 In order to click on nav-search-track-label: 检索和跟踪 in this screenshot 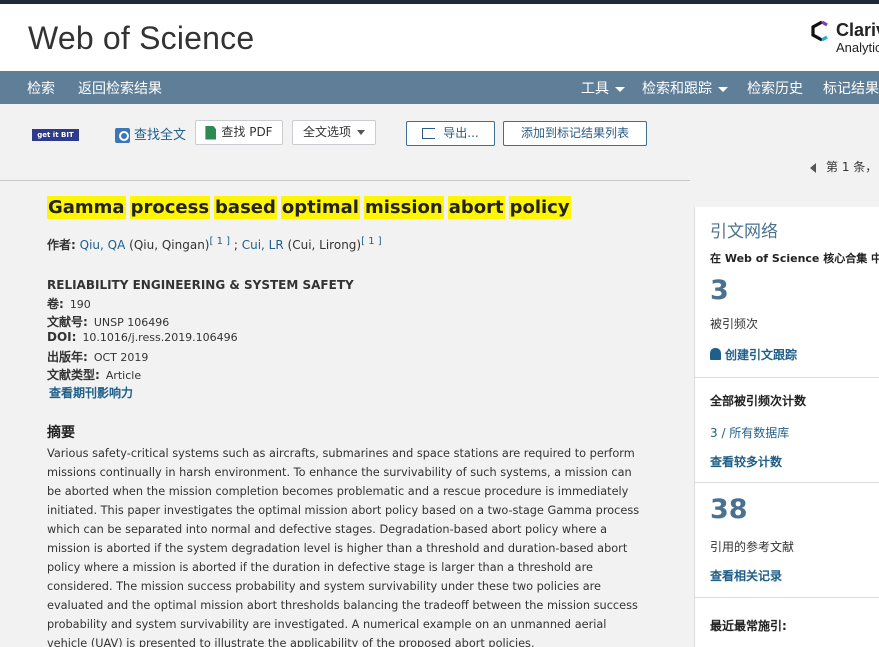, I will do `click(677, 89)`.